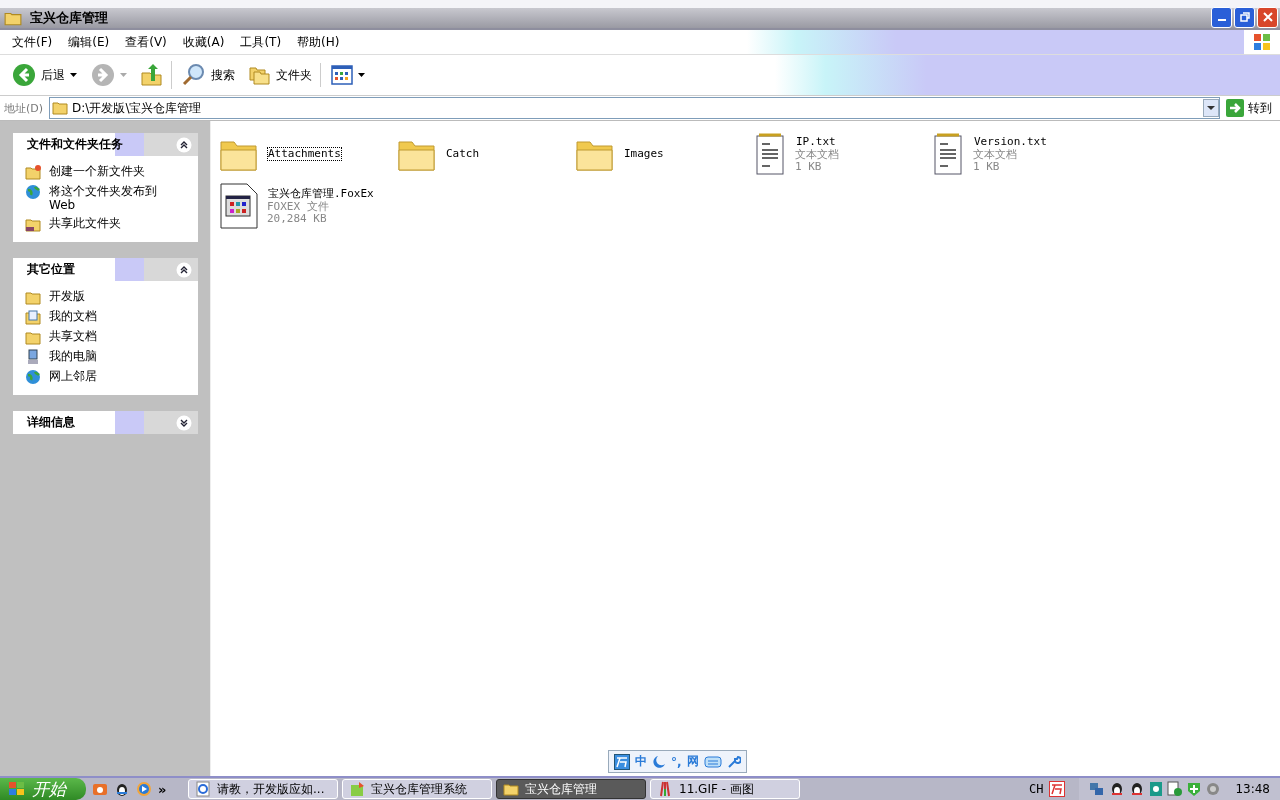  Describe the element at coordinates (1235, 108) in the screenshot. I see `go-arrow-icon` at that location.